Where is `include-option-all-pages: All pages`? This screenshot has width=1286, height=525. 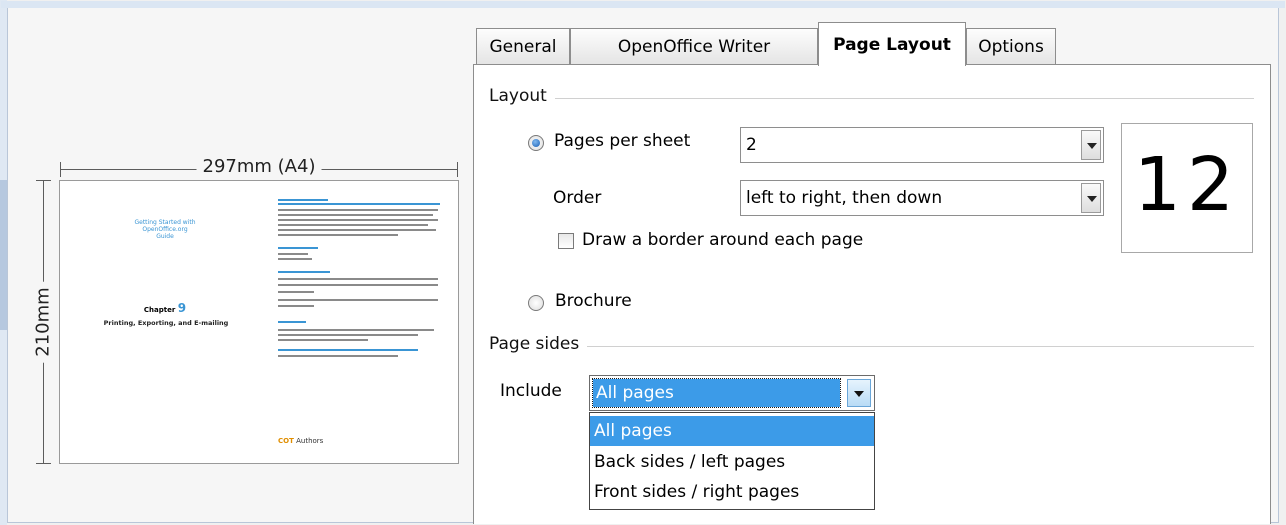
include-option-all-pages: All pages is located at coordinates (732, 431).